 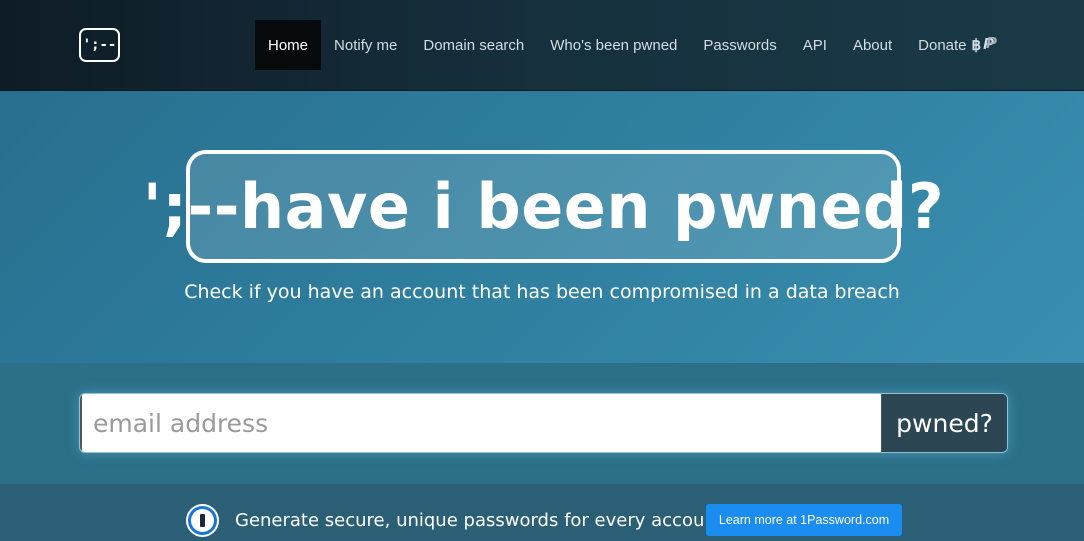 I want to click on page-title: ';--have i been pwned?, so click(x=543, y=206).